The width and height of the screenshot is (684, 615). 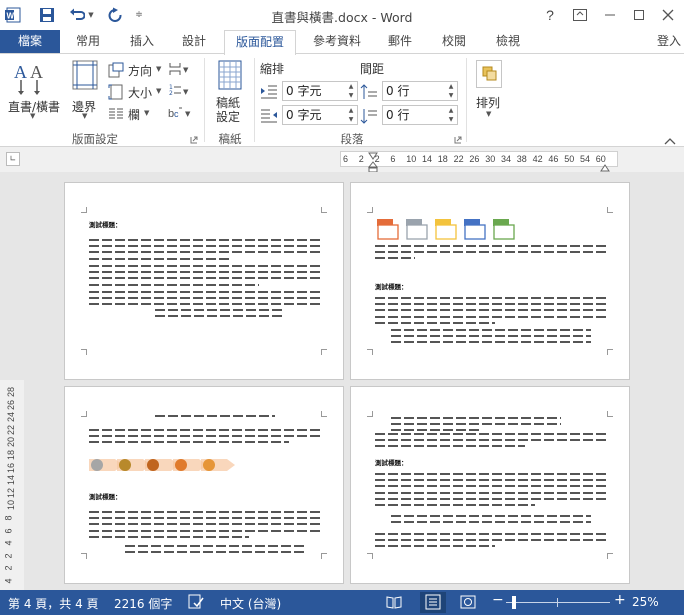 I want to click on tab-view: 檢視, so click(x=508, y=42).